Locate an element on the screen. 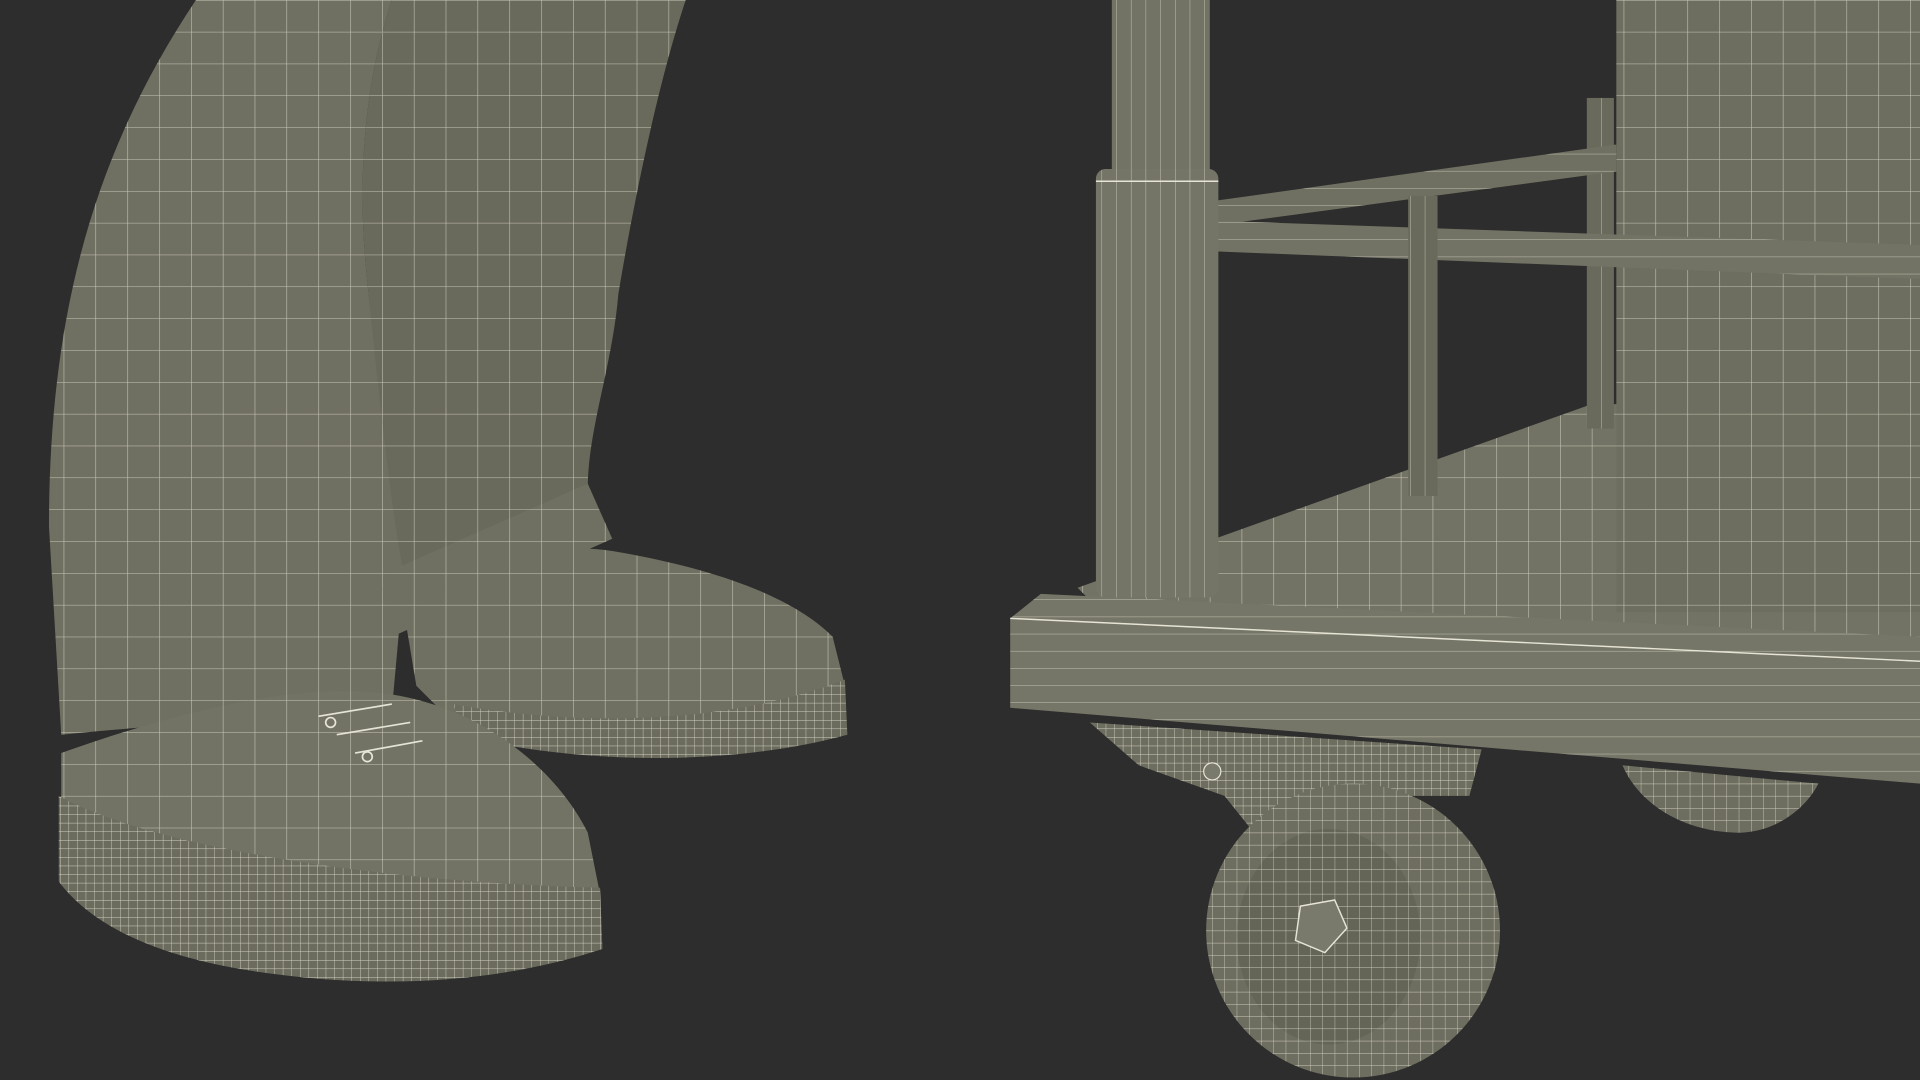  cart-front-post is located at coordinates (1157, 299).